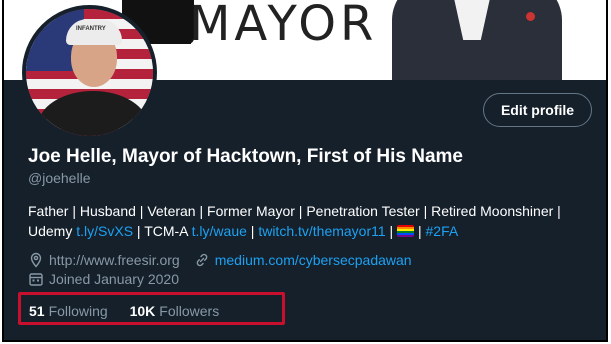  What do you see at coordinates (78, 311) in the screenshot?
I see `following-label: Following` at bounding box center [78, 311].